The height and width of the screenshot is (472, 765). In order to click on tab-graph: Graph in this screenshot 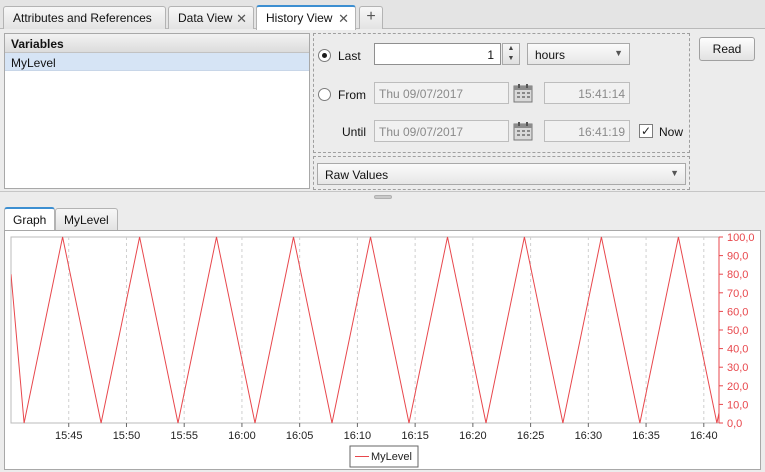, I will do `click(30, 219)`.